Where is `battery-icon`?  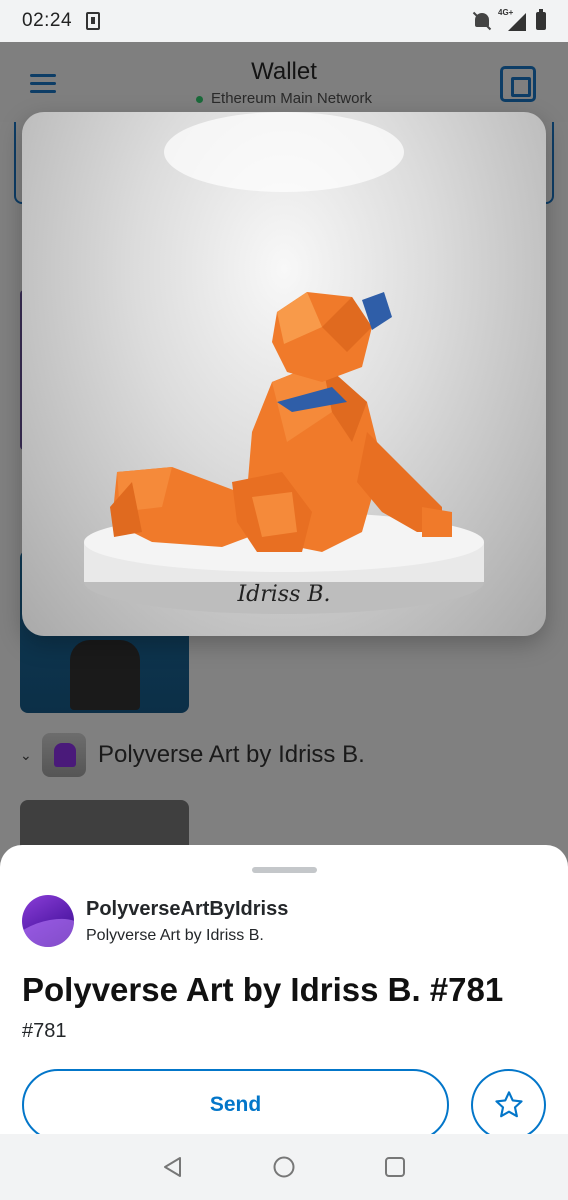 battery-icon is located at coordinates (541, 19).